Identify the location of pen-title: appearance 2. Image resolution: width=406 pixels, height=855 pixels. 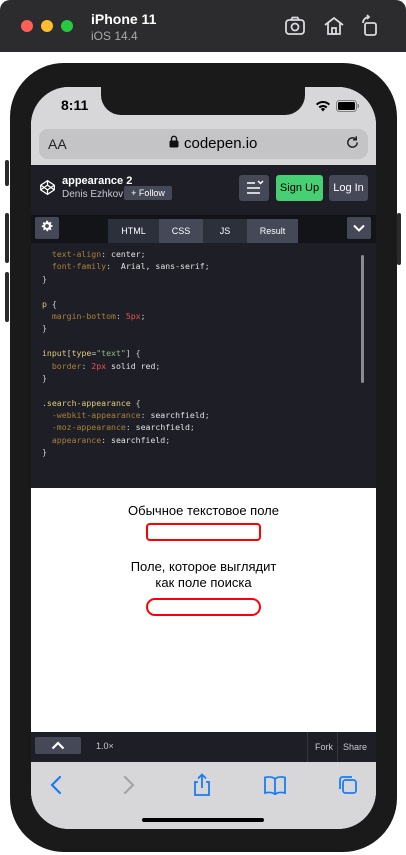
(97, 181).